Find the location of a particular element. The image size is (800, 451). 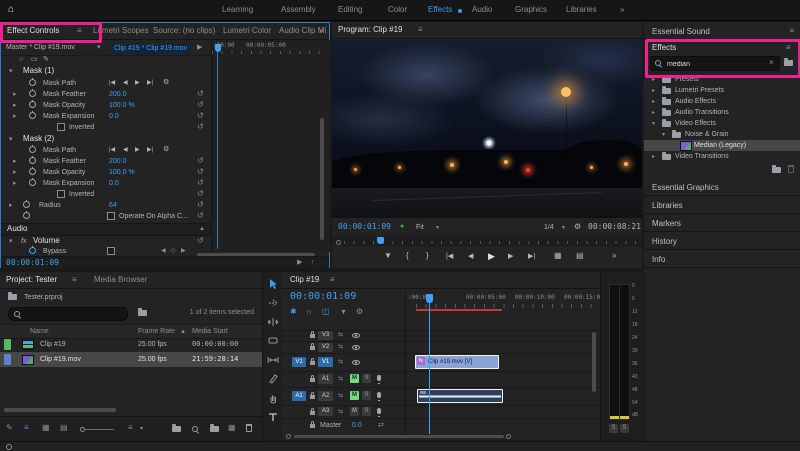

master-fit-icon: ⇄ is located at coordinates (381, 425).